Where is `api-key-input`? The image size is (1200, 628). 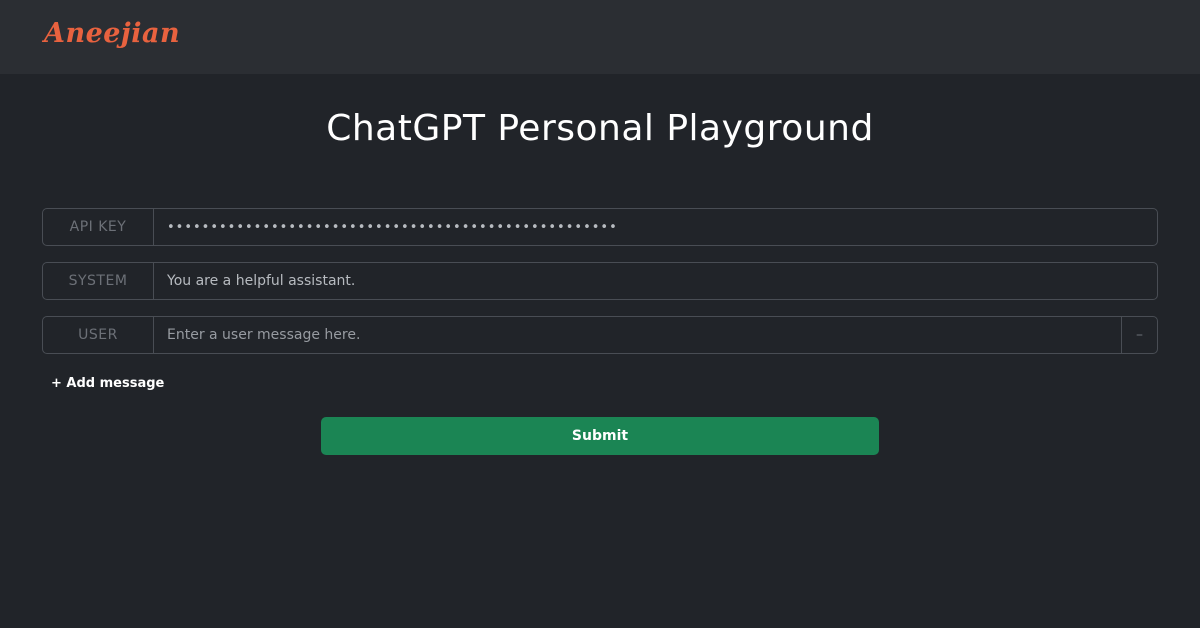 api-key-input is located at coordinates (655, 227).